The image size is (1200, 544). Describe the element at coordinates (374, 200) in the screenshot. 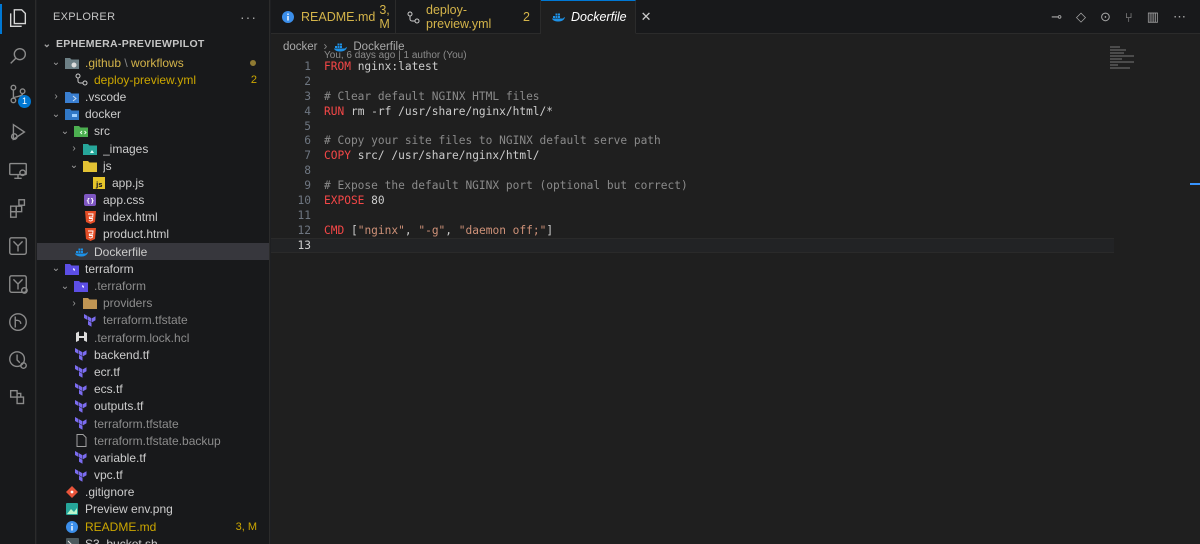

I see `code-token: 80` at that location.